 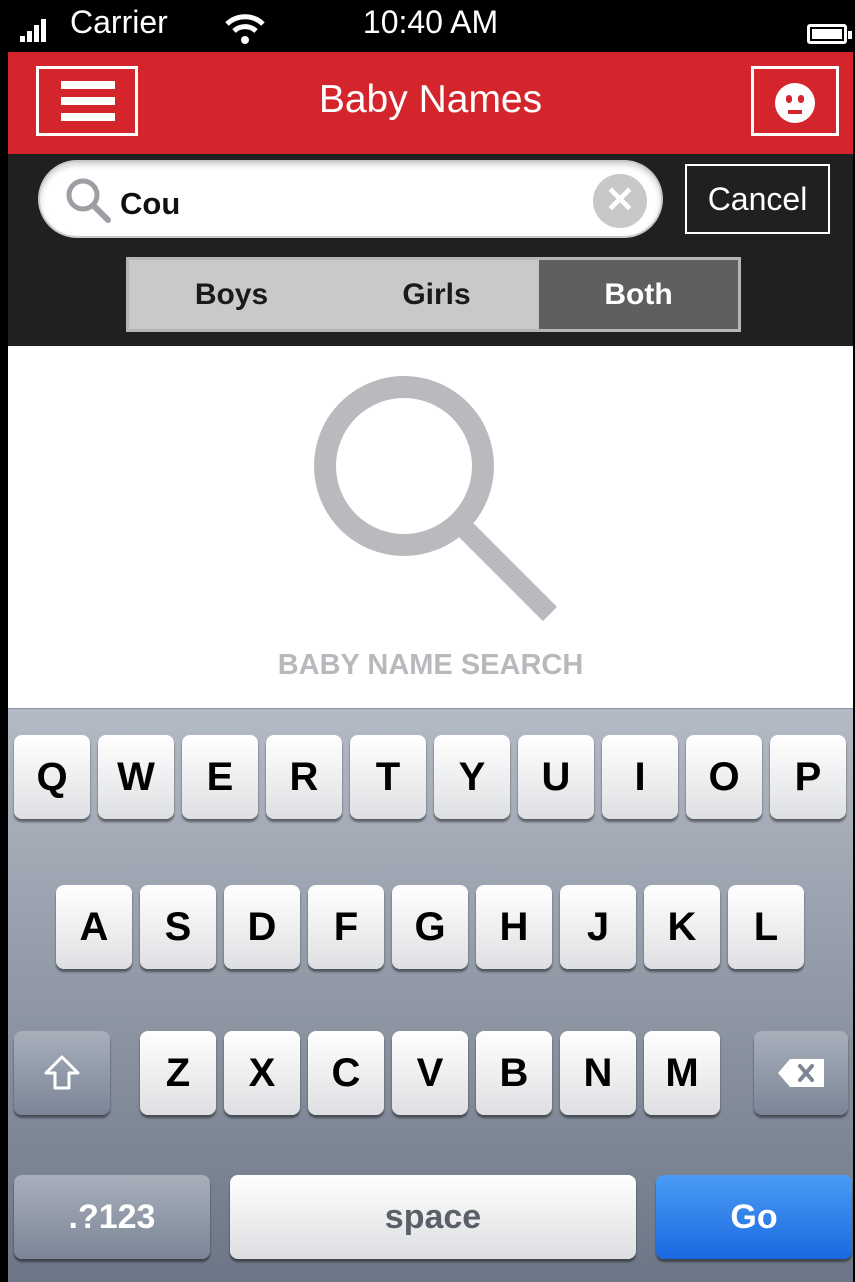 What do you see at coordinates (150, 203) in the screenshot?
I see `search-query-text: Cou` at bounding box center [150, 203].